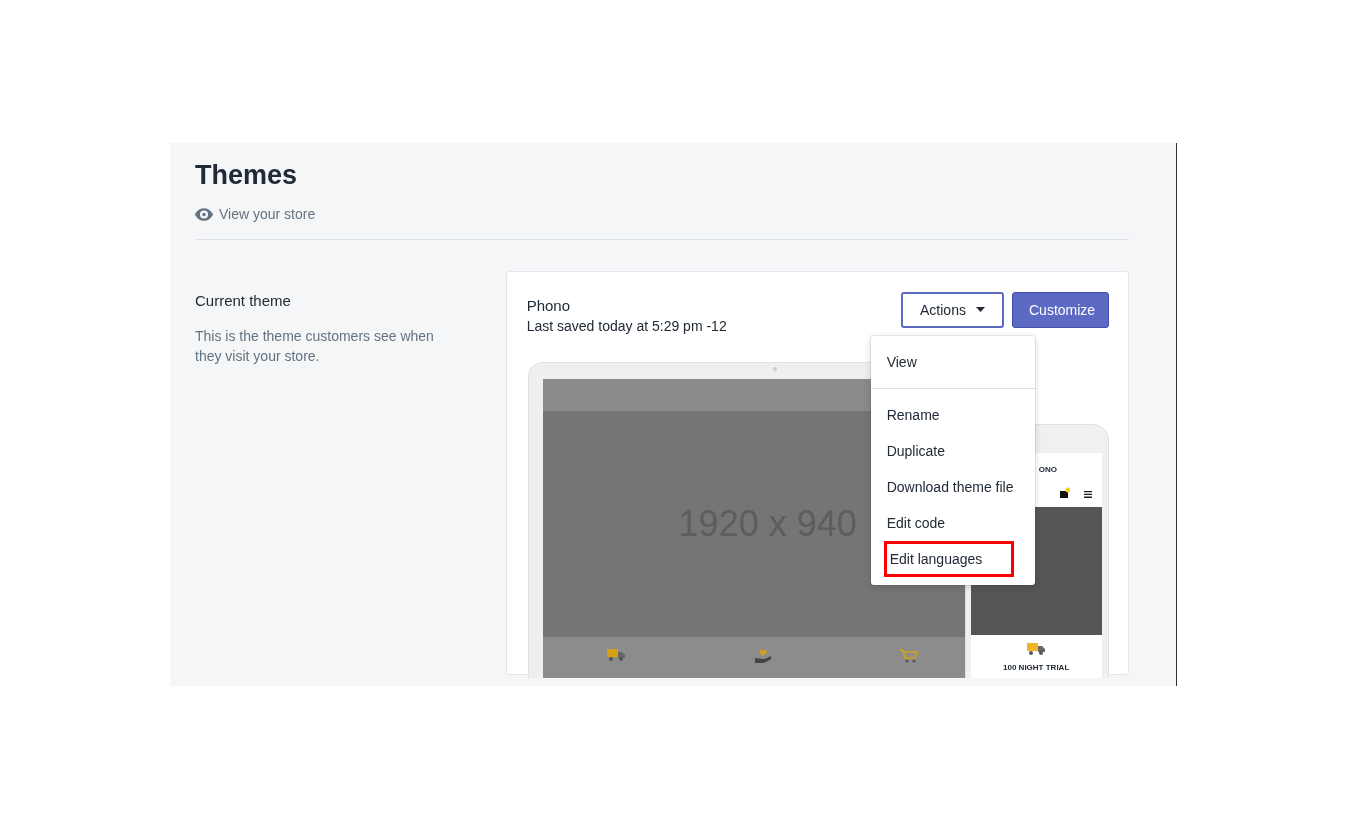 Image resolution: width=1349 pixels, height=830 pixels. I want to click on view-store-link: View your store, so click(255, 214).